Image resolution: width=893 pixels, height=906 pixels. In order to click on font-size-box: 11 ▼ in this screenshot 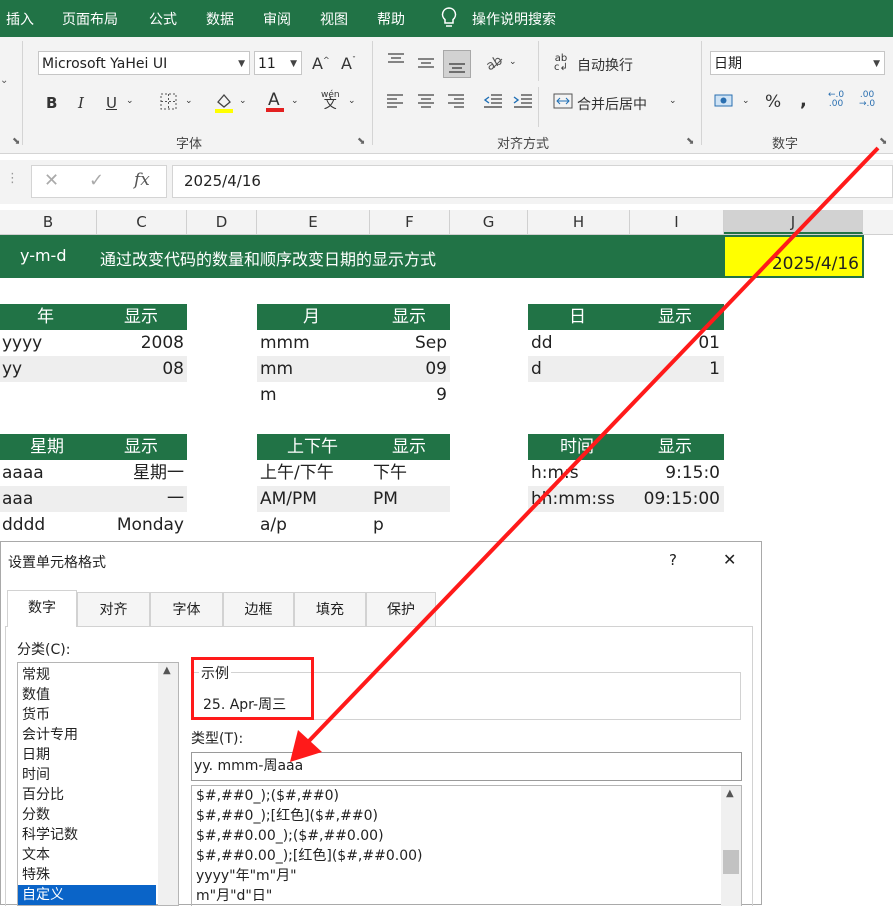, I will do `click(278, 63)`.